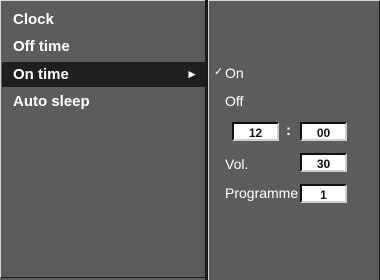 The width and height of the screenshot is (380, 280). What do you see at coordinates (323, 131) in the screenshot?
I see `minute-field: 00` at bounding box center [323, 131].